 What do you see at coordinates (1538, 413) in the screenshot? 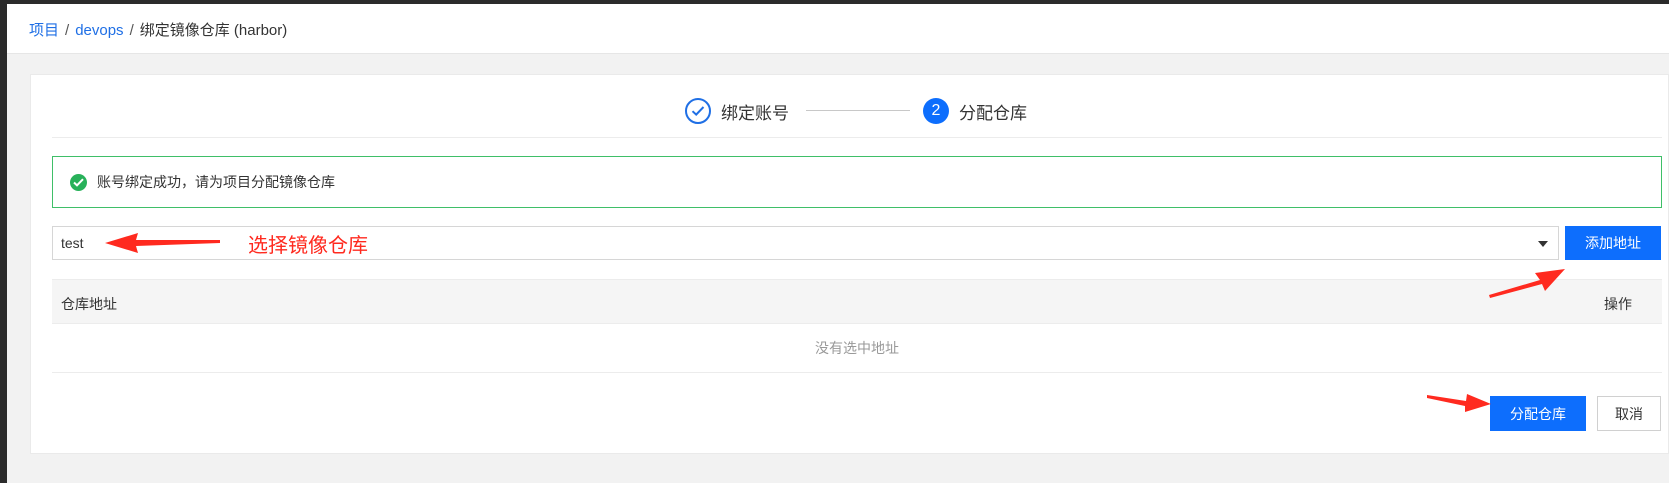
I see `assign-repo-button: 分配仓库` at bounding box center [1538, 413].